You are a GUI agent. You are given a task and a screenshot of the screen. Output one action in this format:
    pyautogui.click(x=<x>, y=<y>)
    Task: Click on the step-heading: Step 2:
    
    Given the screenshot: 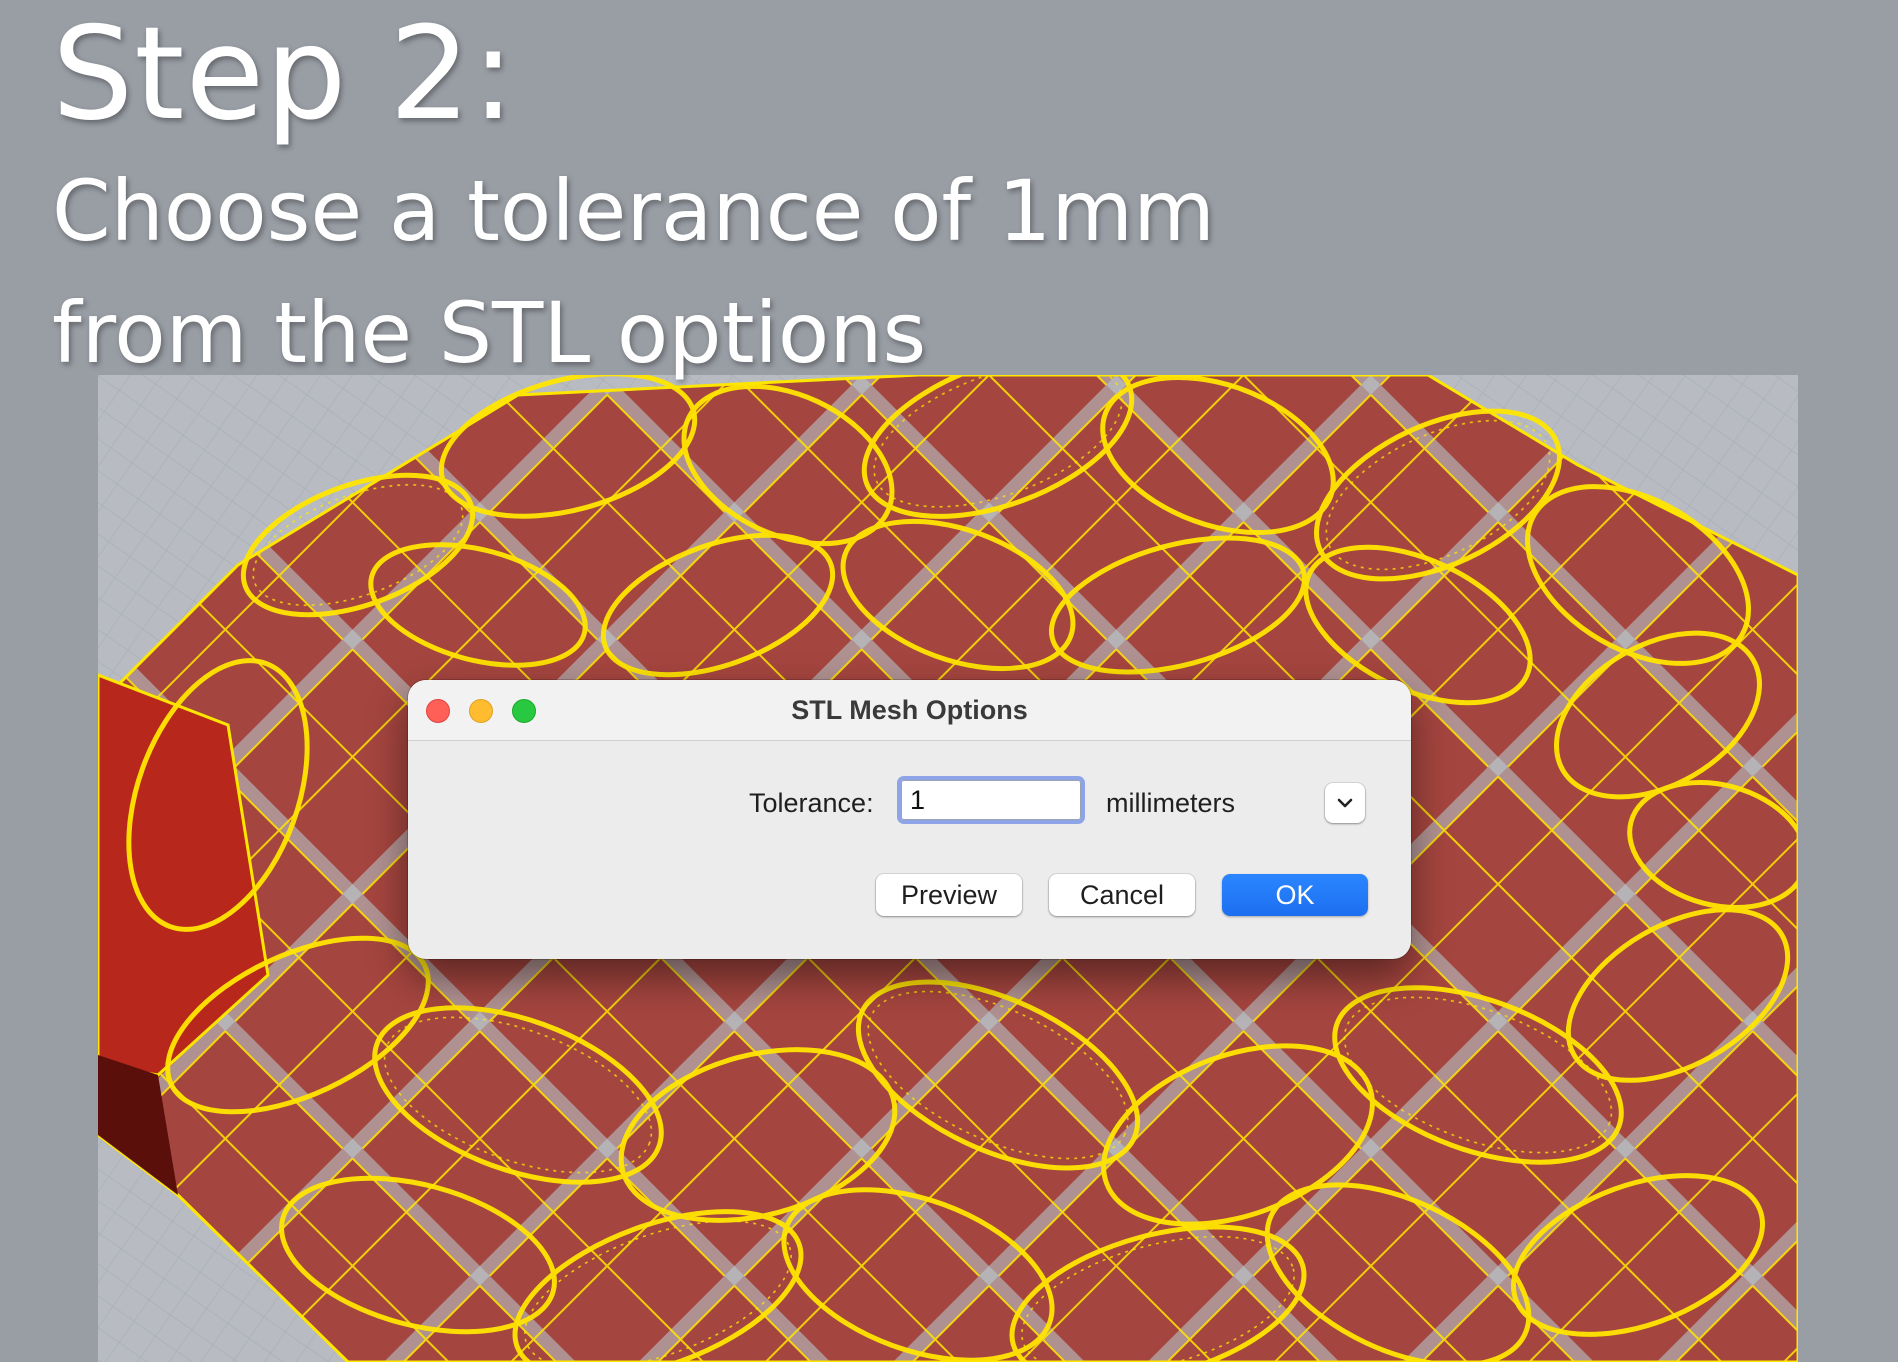 What is the action you would take?
    pyautogui.click(x=284, y=74)
    